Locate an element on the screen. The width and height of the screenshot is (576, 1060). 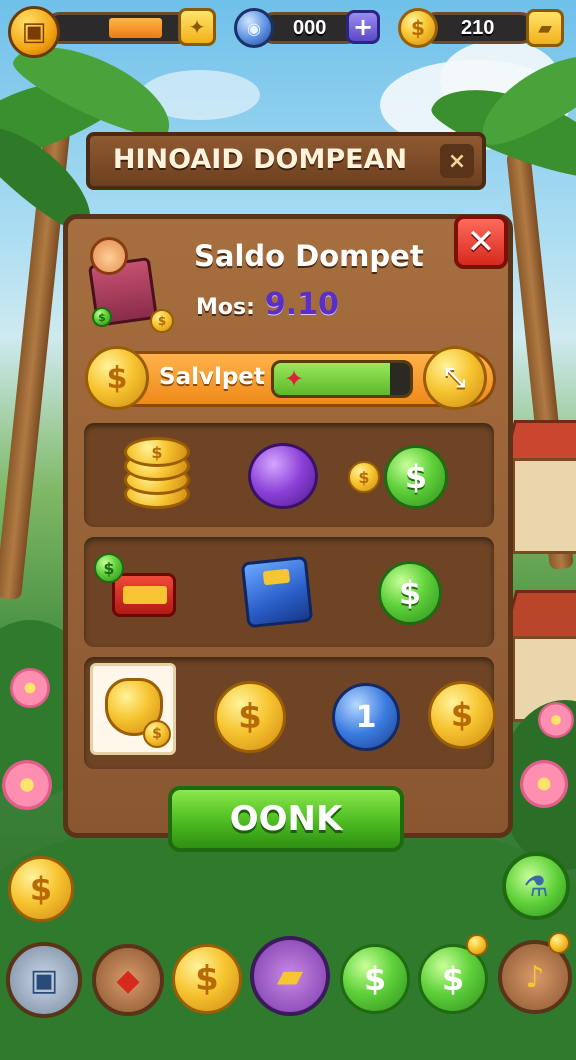
plus-icon: + is located at coordinates (363, 27).